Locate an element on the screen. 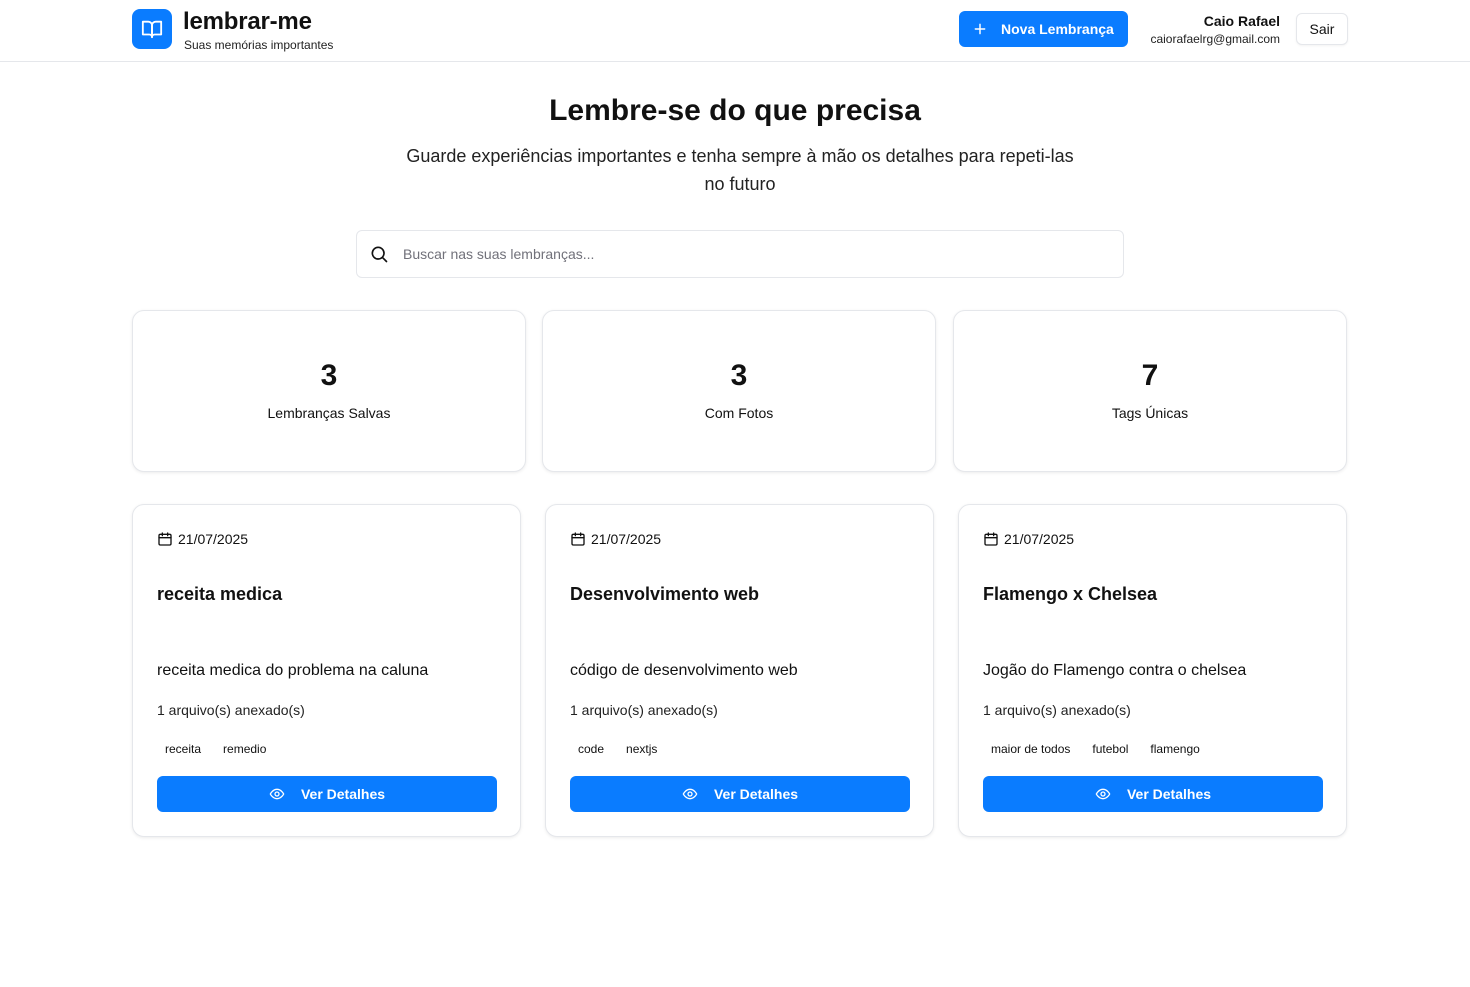 This screenshot has height=987, width=1470. new-memory-button: Nova Lembrança is located at coordinates (1043, 29).